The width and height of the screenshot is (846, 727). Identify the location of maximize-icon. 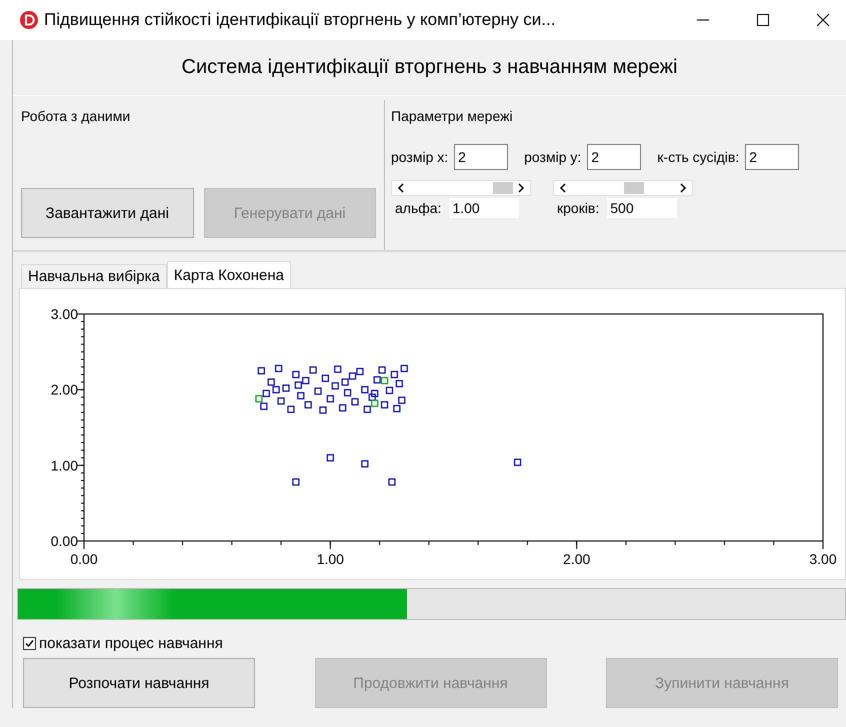
(763, 20).